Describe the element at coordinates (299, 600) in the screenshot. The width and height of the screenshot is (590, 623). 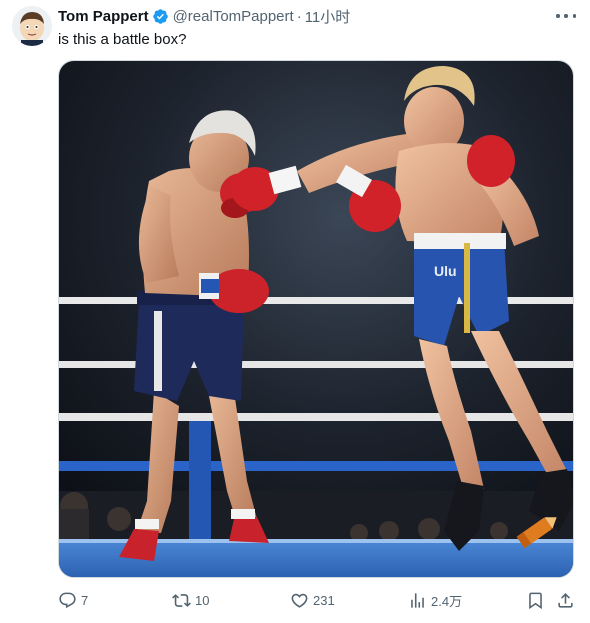
I see `heart-icon` at that location.